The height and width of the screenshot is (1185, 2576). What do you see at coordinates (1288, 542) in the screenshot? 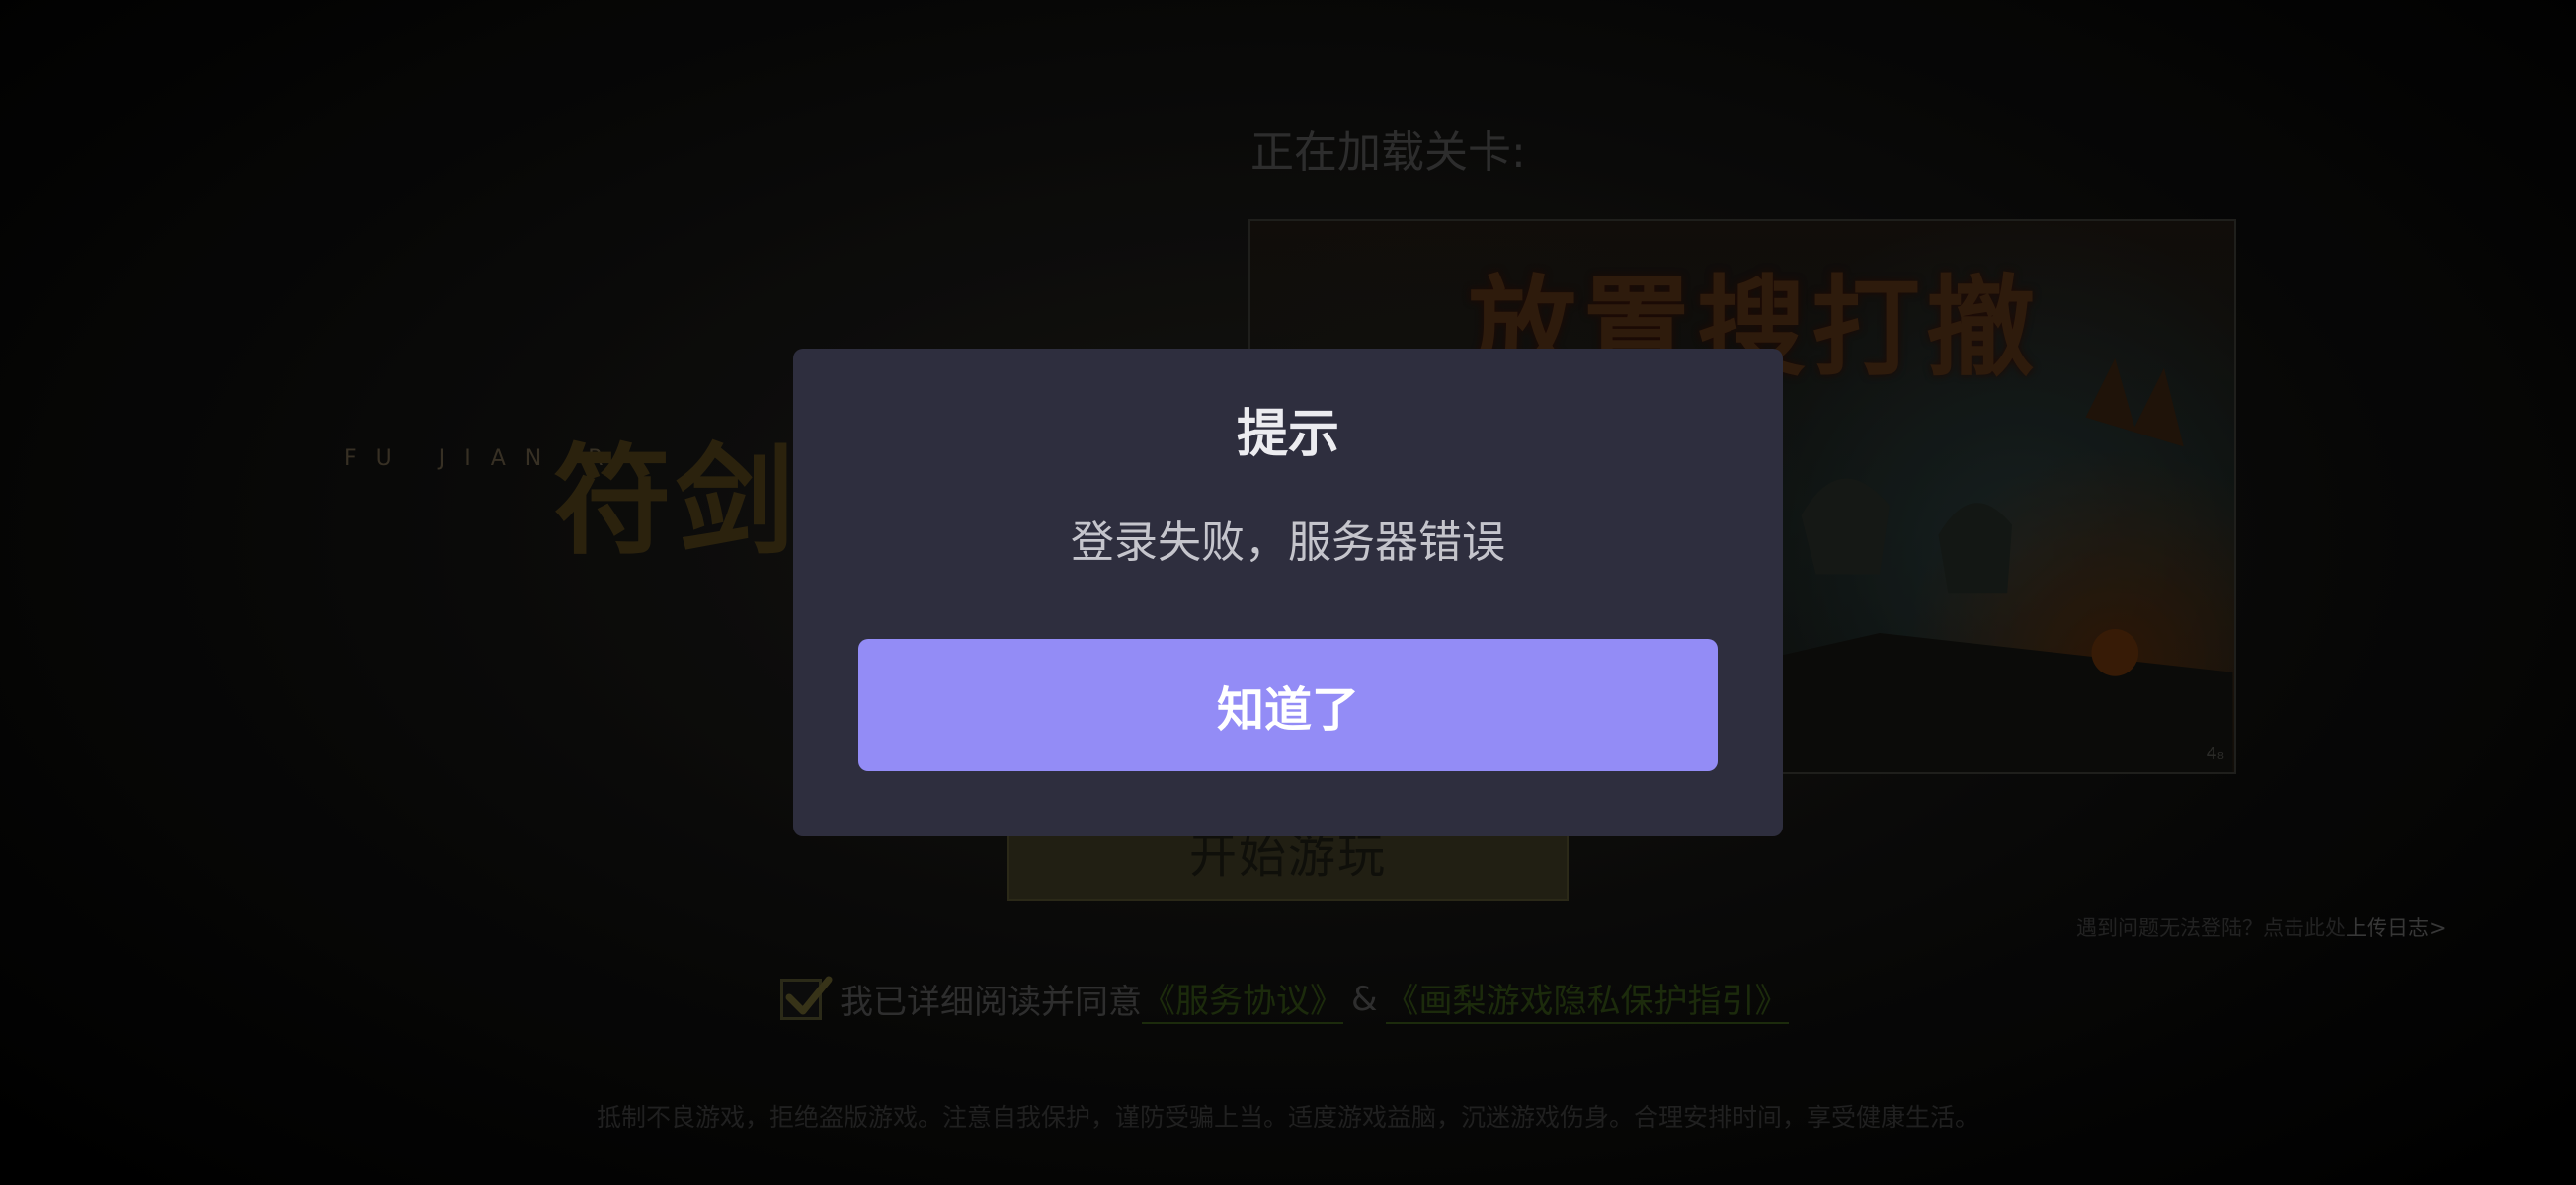
I see `dialog-message: 登录失败，服务器错误` at bounding box center [1288, 542].